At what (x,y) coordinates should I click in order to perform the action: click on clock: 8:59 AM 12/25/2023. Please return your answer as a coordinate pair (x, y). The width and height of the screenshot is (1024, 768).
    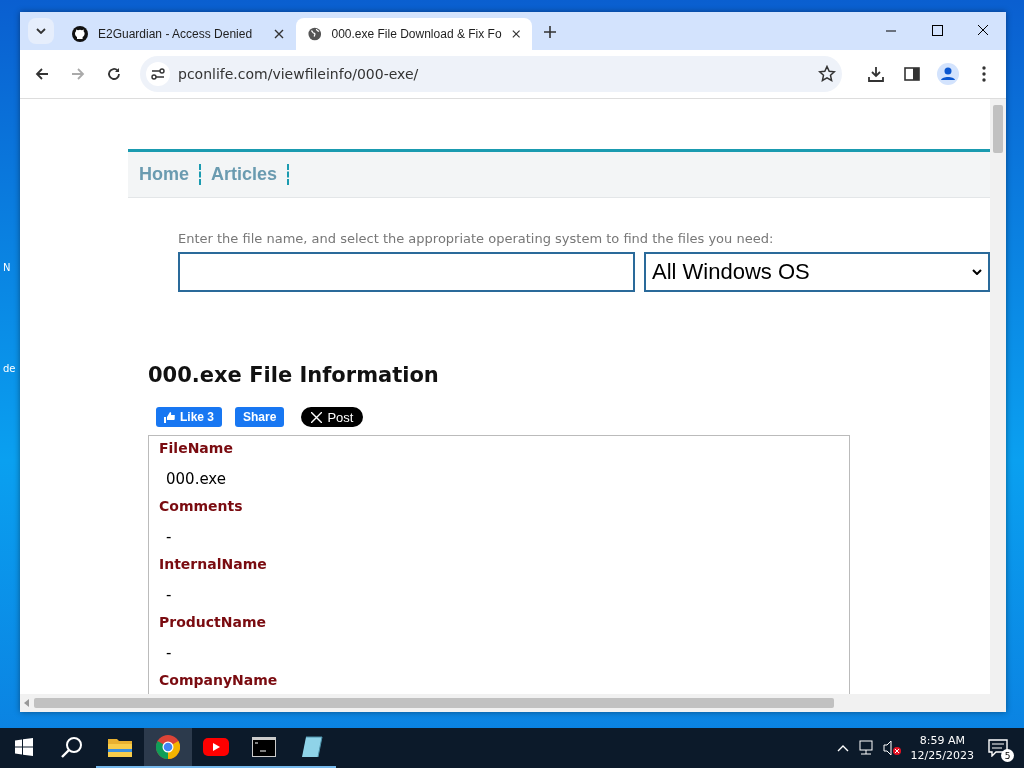
    Looking at the image, I should click on (942, 748).